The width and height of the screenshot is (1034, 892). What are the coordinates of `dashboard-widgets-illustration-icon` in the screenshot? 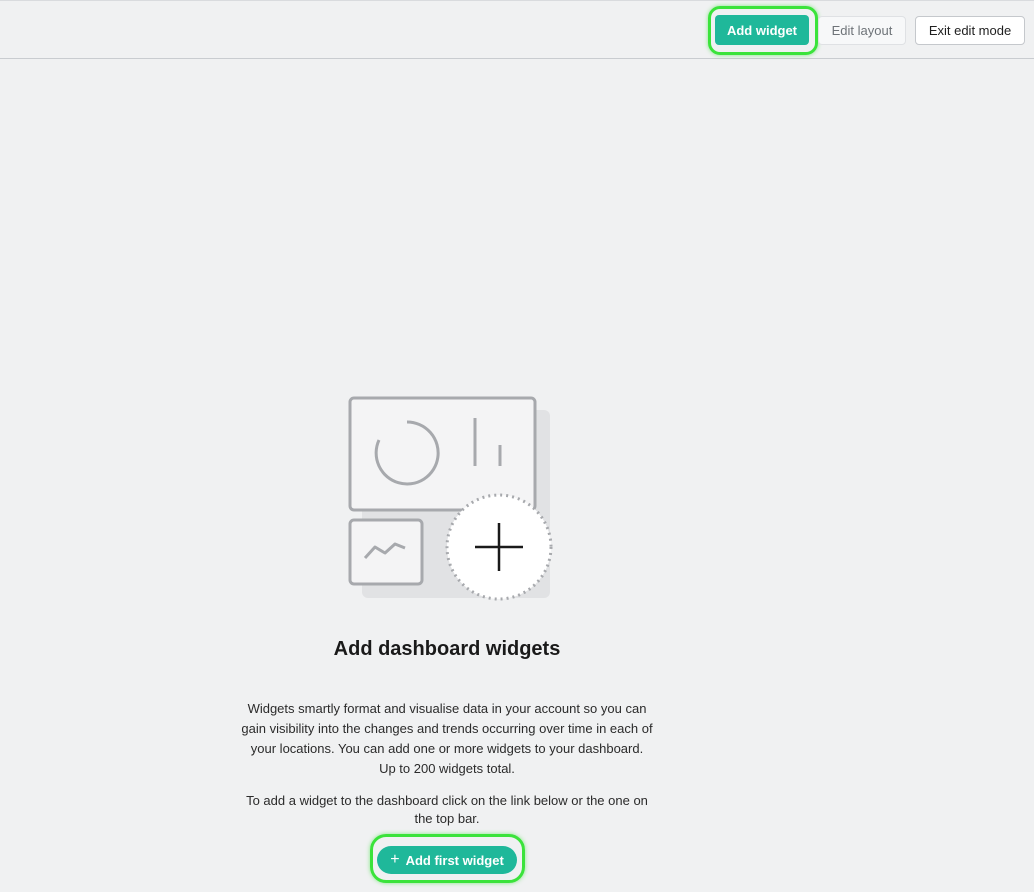 It's located at (450, 499).